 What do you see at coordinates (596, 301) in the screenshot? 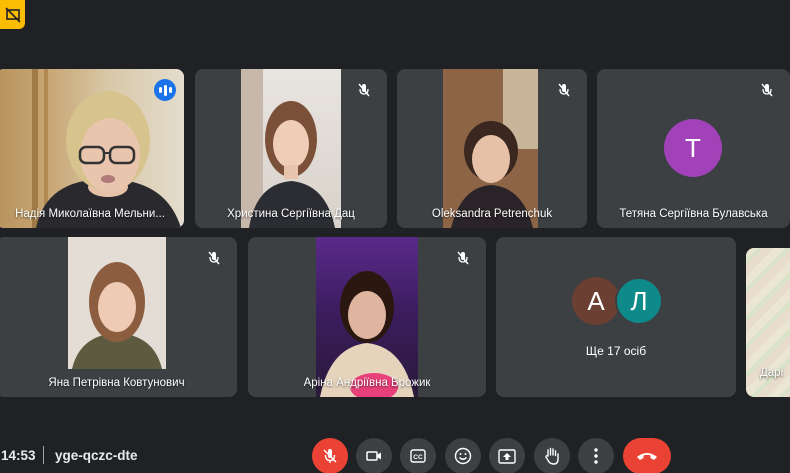
I see `avatar: А` at bounding box center [596, 301].